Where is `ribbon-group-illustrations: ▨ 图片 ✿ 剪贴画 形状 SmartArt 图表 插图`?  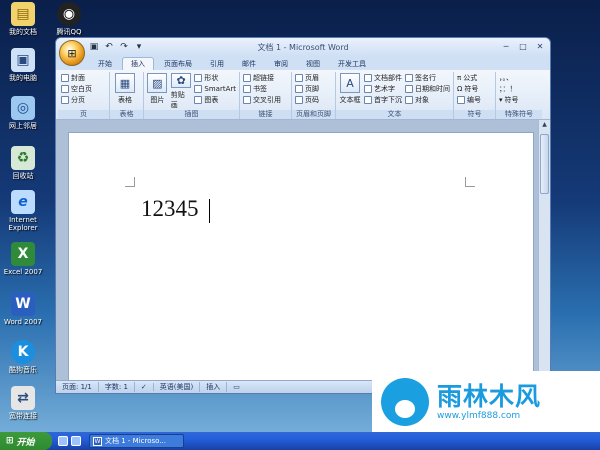 ribbon-group-illustrations: ▨ 图片 ✿ 剪贴画 形状 SmartArt 图表 插图 is located at coordinates (192, 95).